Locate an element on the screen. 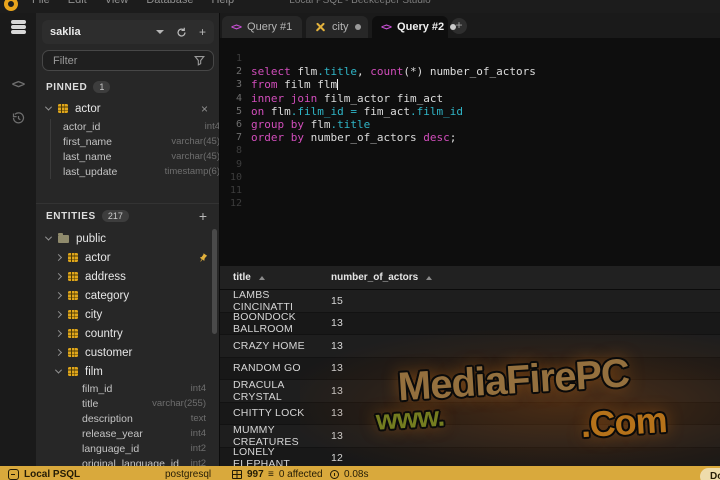 This screenshot has height=480, width=720. table-row: BOONDOCK BALLROOM 13 is located at coordinates (470, 323).